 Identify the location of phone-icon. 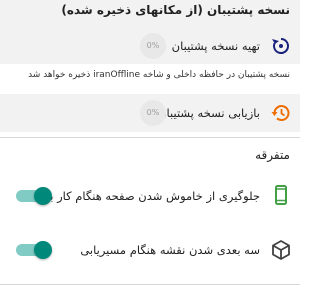
(281, 195).